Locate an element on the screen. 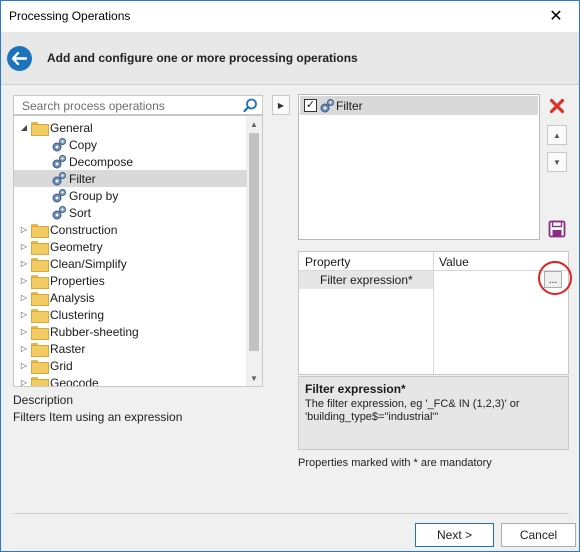 The height and width of the screenshot is (552, 580). next-button: Next > is located at coordinates (454, 535).